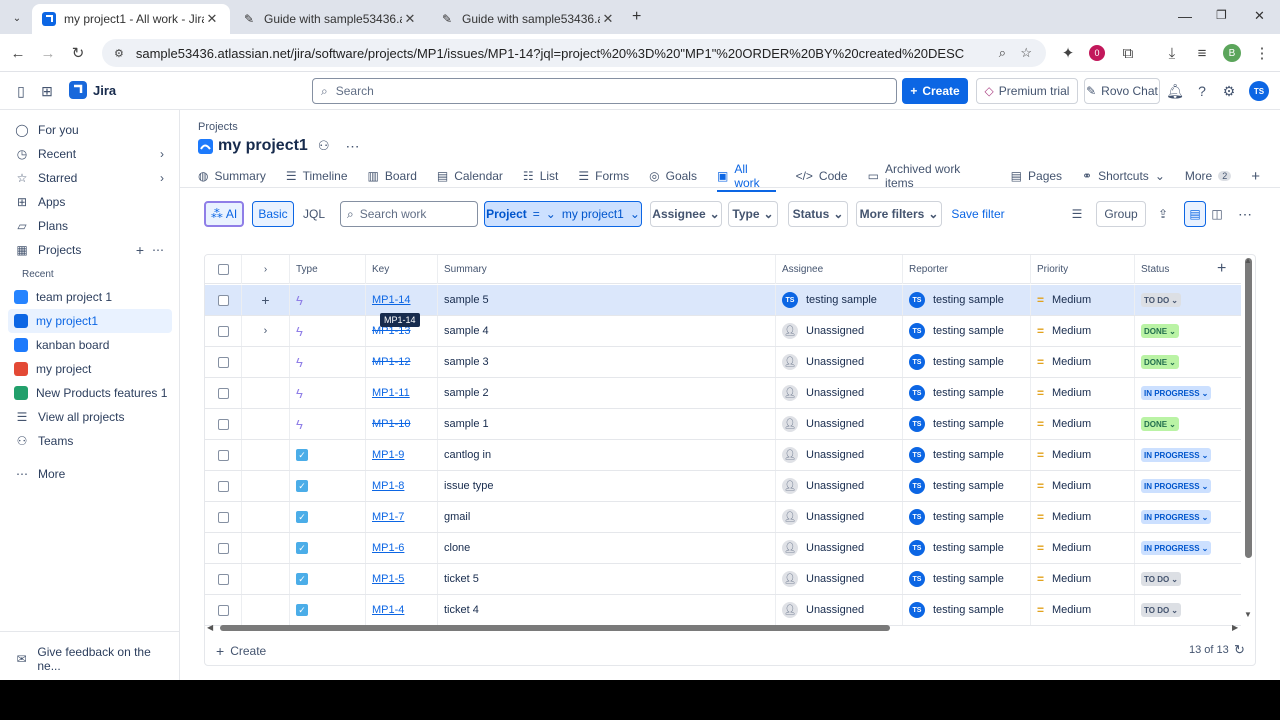 The image size is (1280, 720). I want to click on issue-key-link: MP1-6, so click(388, 548).